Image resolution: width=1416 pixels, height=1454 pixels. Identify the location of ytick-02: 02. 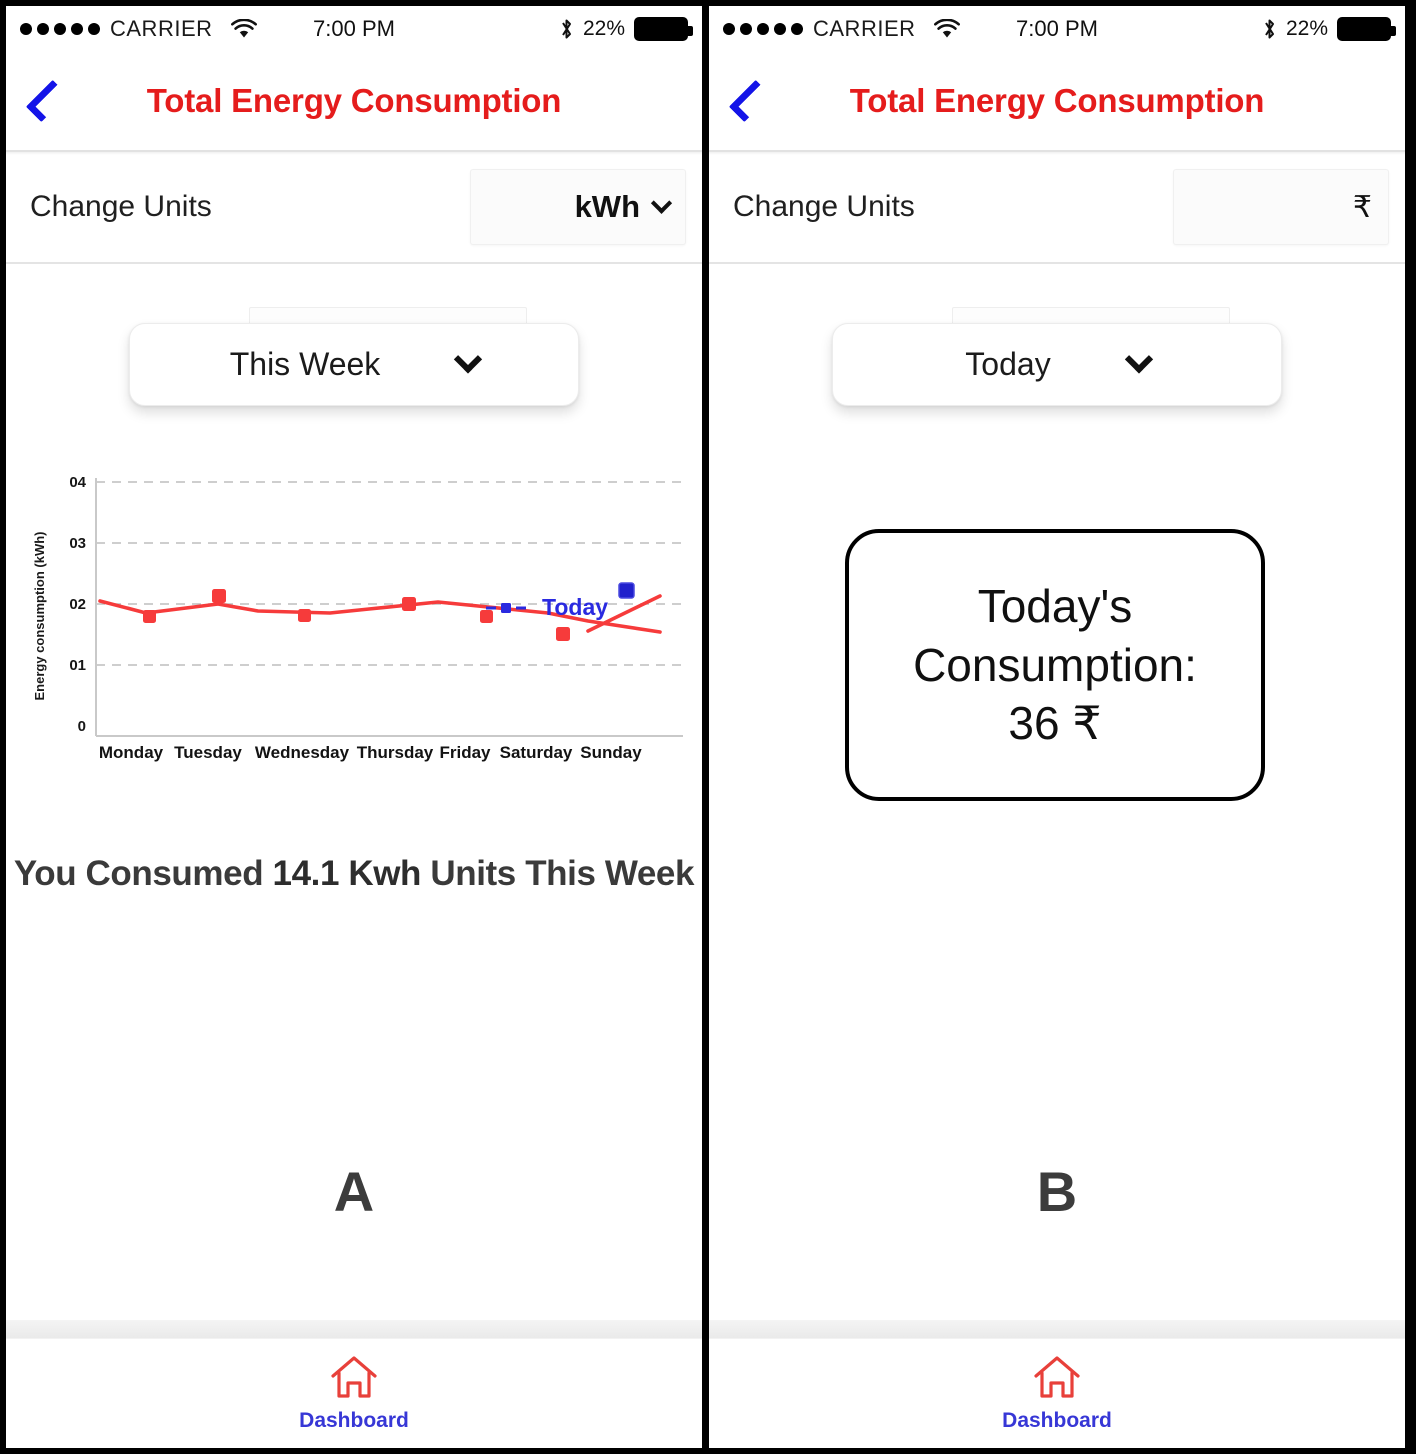
(77, 604).